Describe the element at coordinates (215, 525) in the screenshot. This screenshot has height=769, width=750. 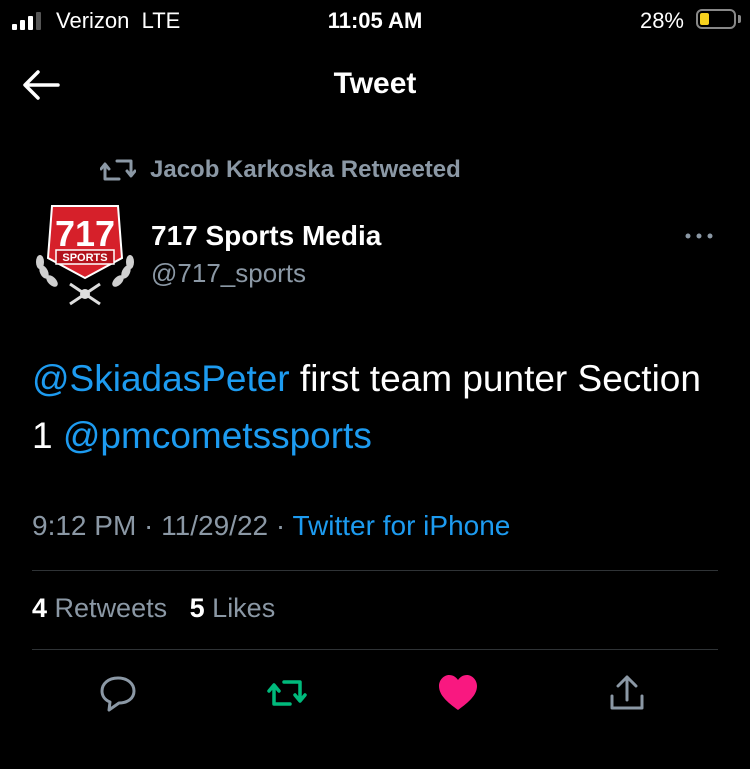
I see `tweet-date: 11/29/22` at that location.